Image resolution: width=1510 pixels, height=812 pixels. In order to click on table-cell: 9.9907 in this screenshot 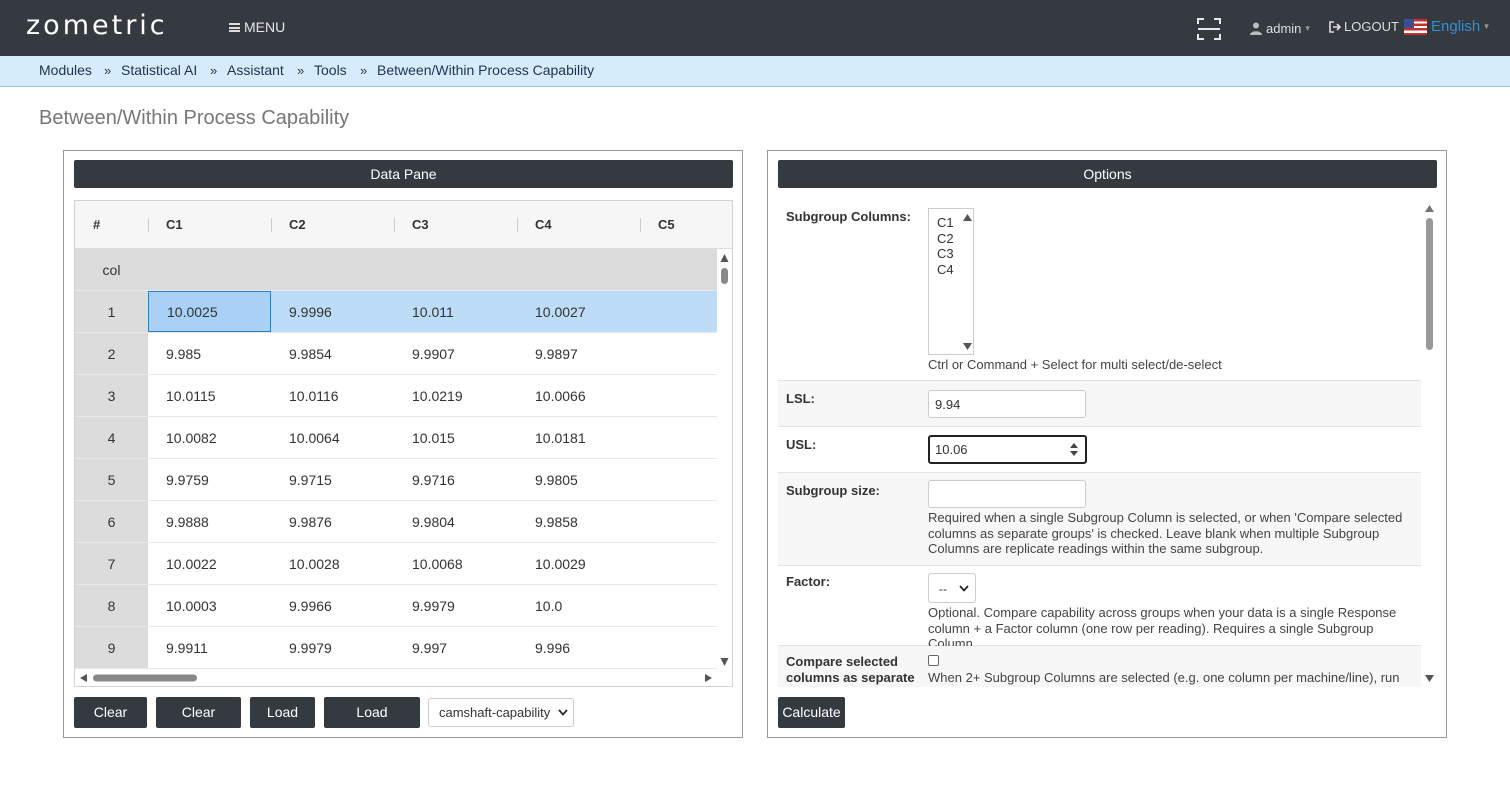, I will do `click(455, 353)`.